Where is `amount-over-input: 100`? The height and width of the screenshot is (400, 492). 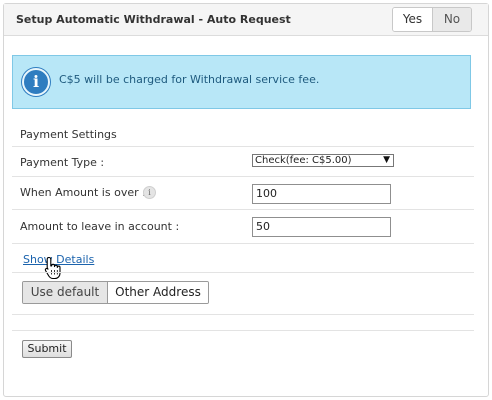 amount-over-input: 100 is located at coordinates (321, 194).